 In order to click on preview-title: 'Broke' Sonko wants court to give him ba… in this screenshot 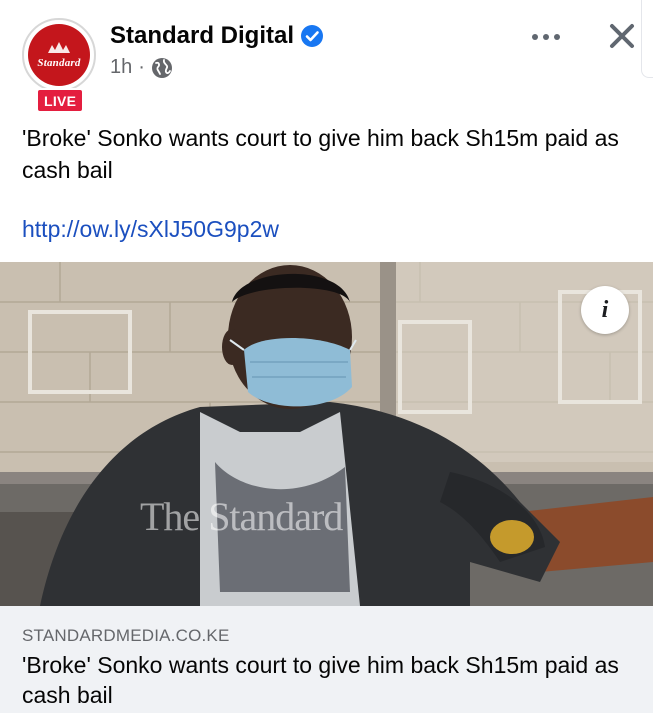, I will do `click(320, 680)`.